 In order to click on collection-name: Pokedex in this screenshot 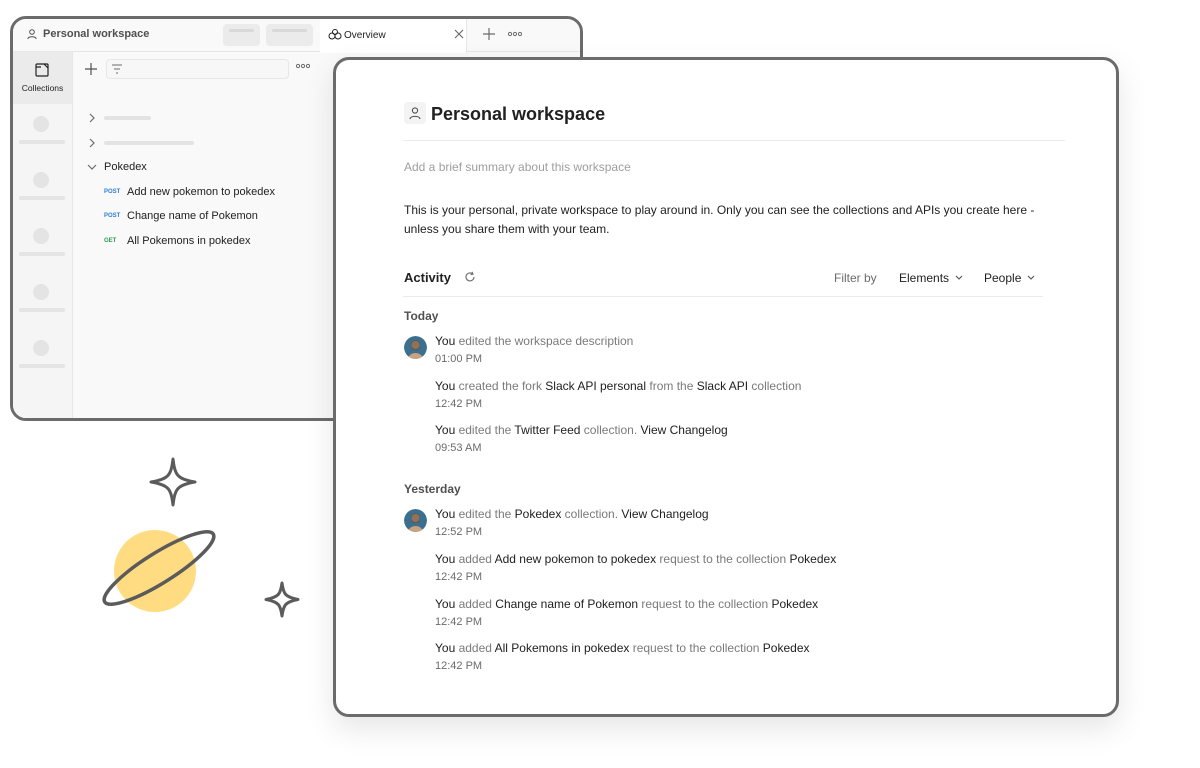, I will do `click(125, 167)`.